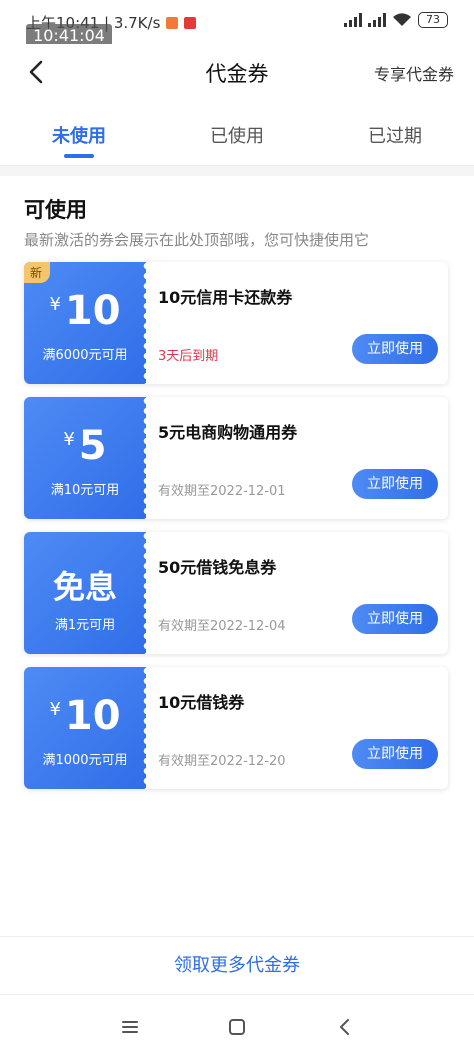 Image resolution: width=474 pixels, height=1053 pixels. Describe the element at coordinates (222, 761) in the screenshot. I see `coupon-expiry: 有效期至2022-12-20` at that location.